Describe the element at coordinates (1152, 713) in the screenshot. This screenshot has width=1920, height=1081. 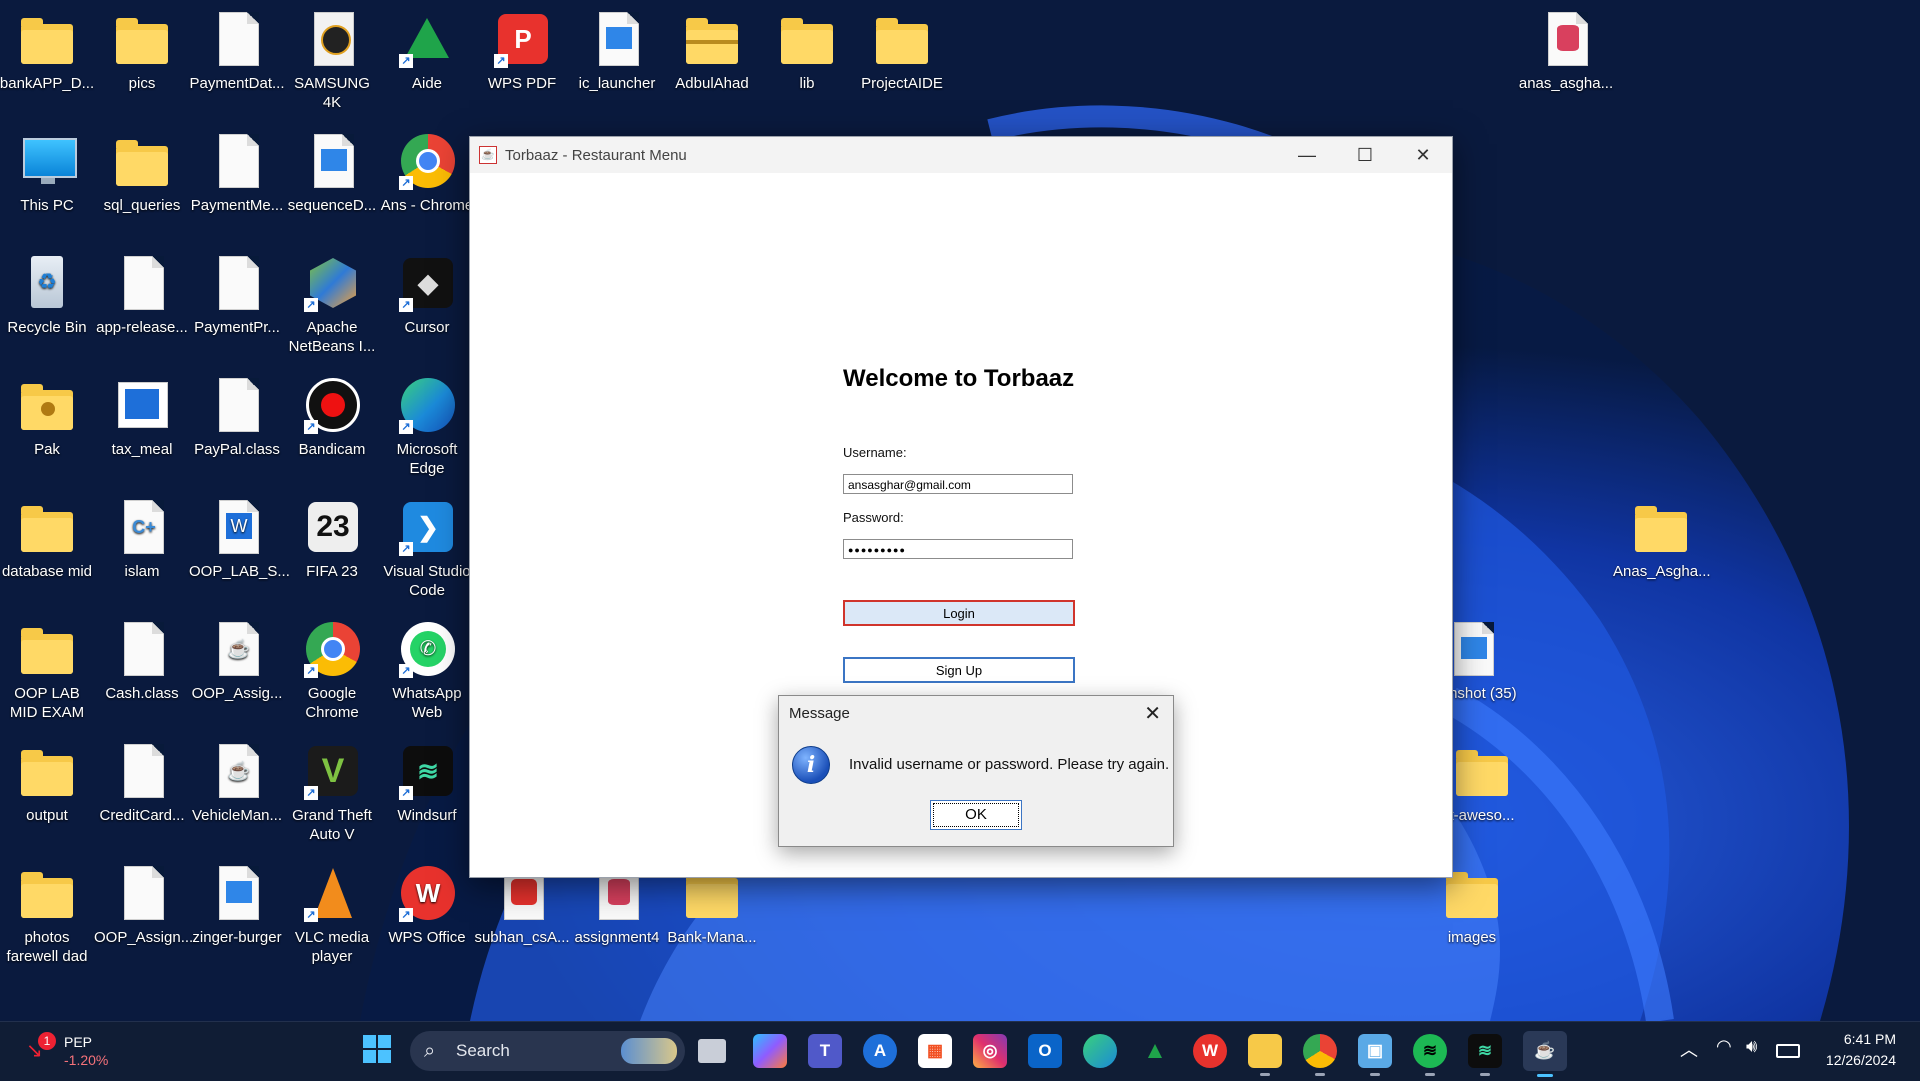
I see `dialog-close-button: ✕` at that location.